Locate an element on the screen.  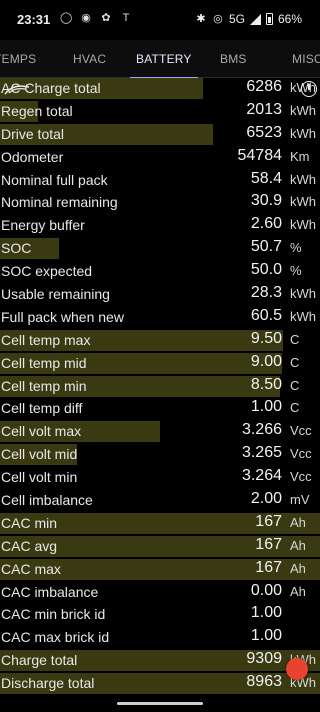
battery-icon is located at coordinates (269, 19).